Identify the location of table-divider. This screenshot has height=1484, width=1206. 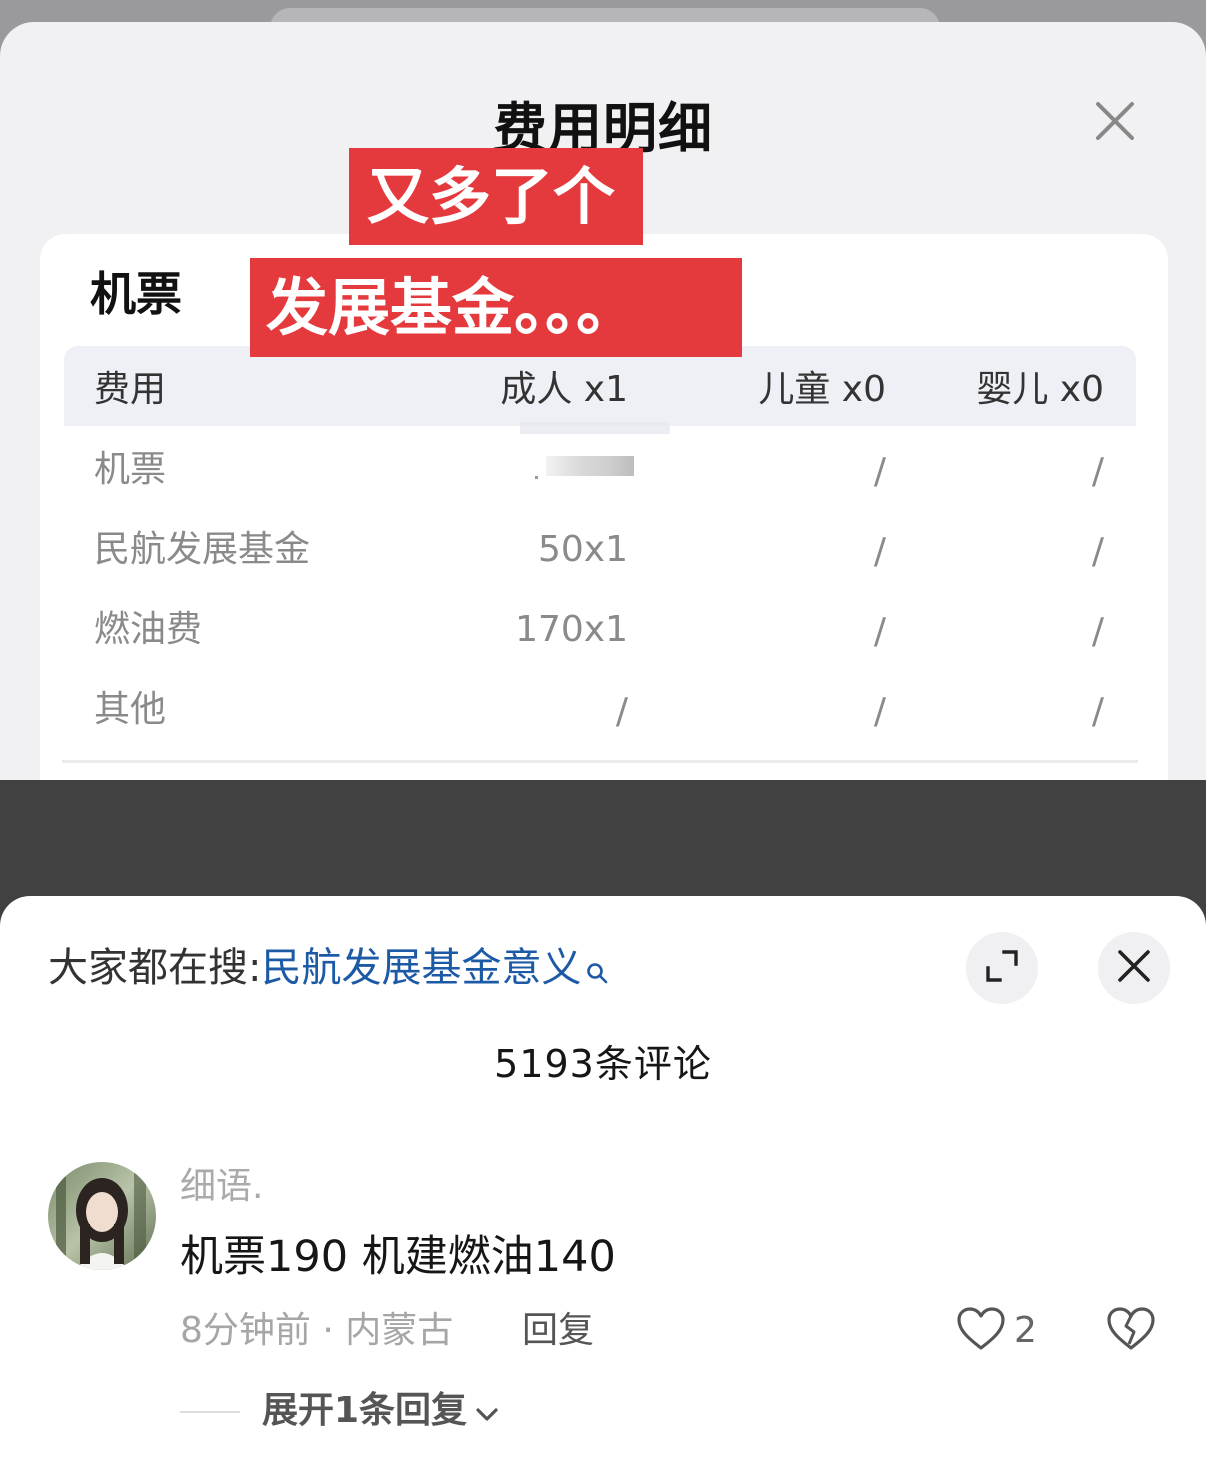
(600, 761).